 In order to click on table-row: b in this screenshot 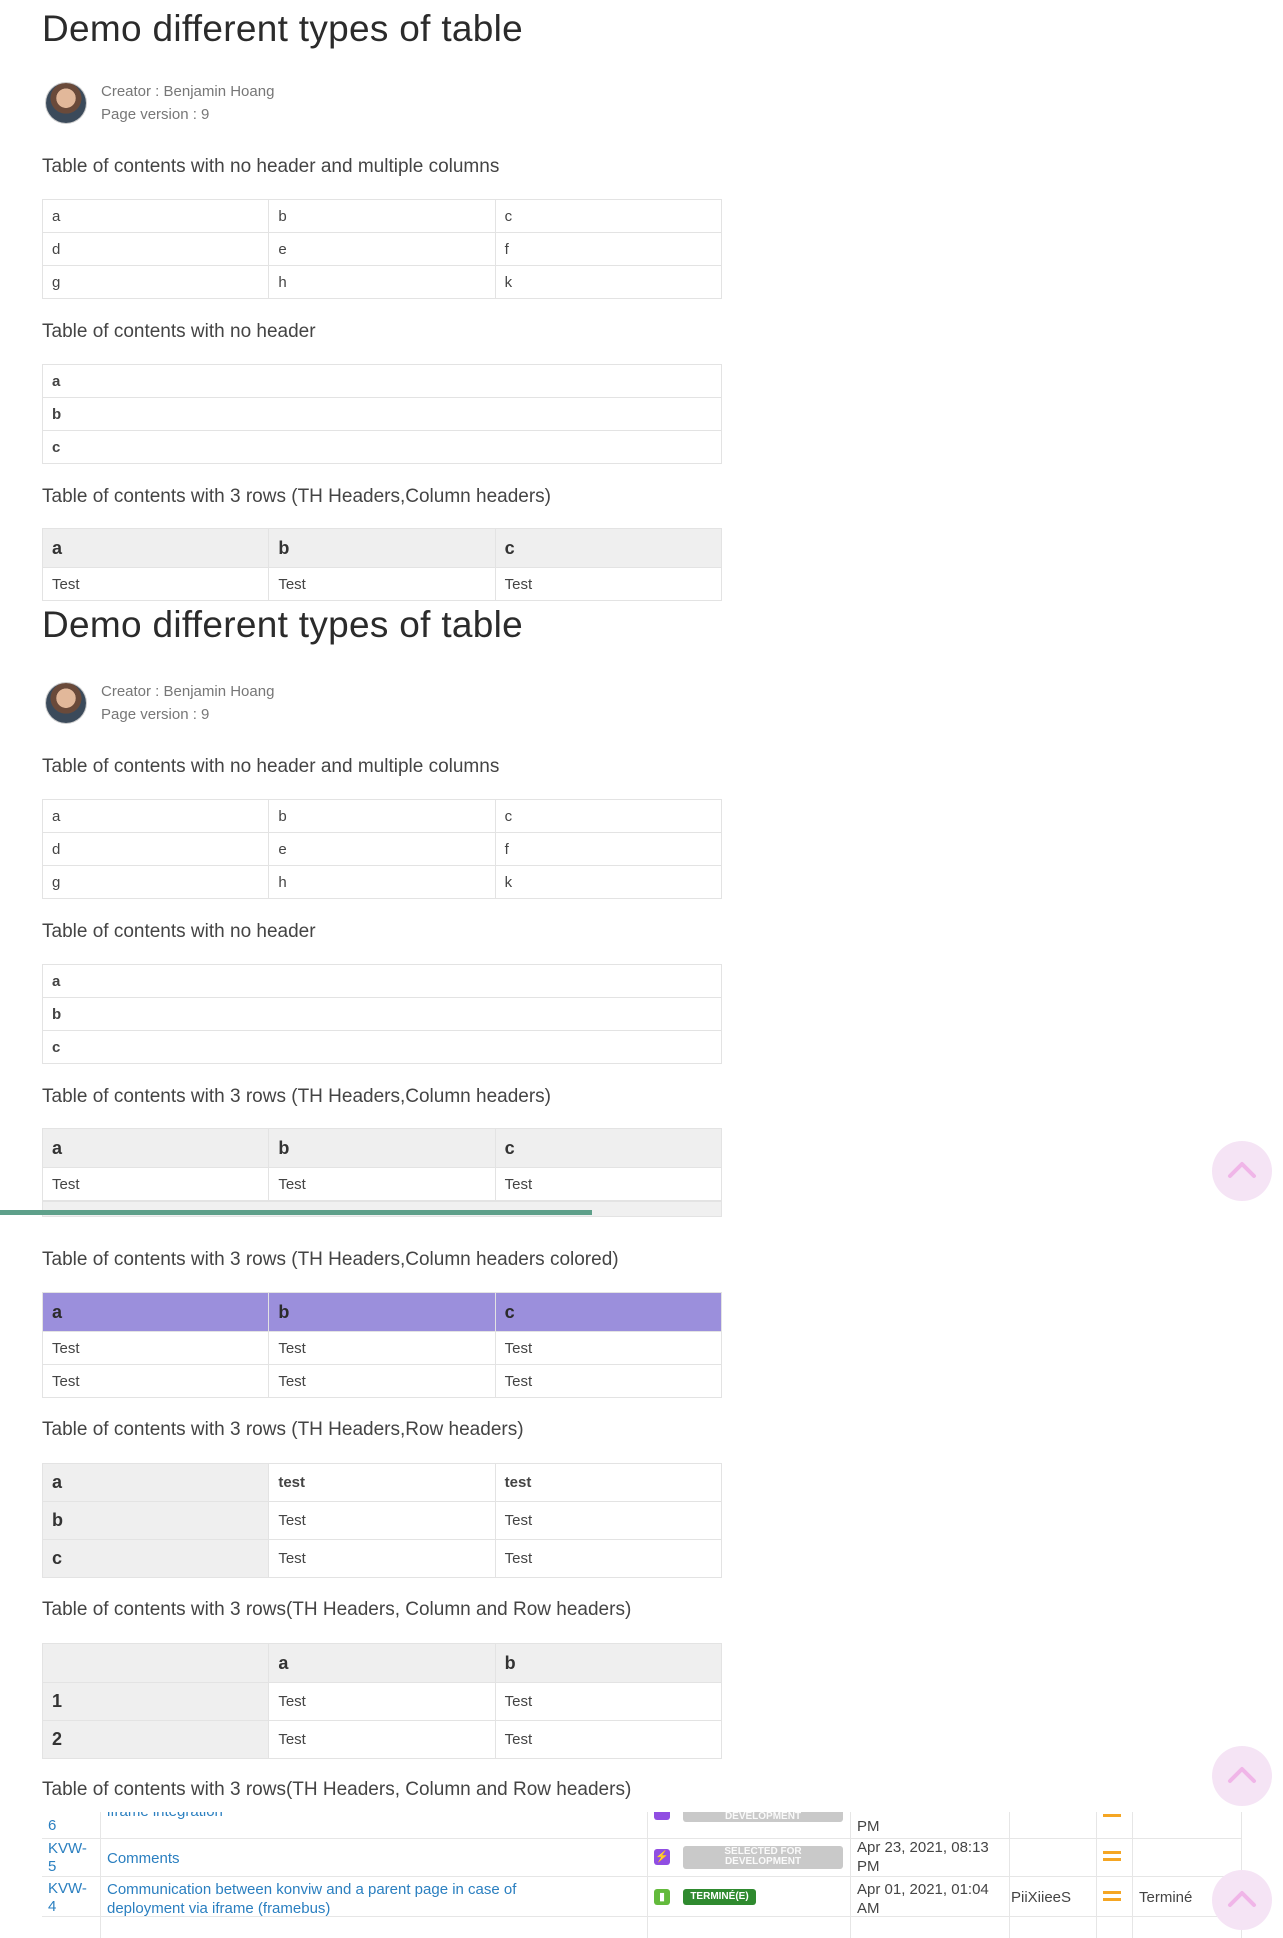, I will do `click(382, 414)`.